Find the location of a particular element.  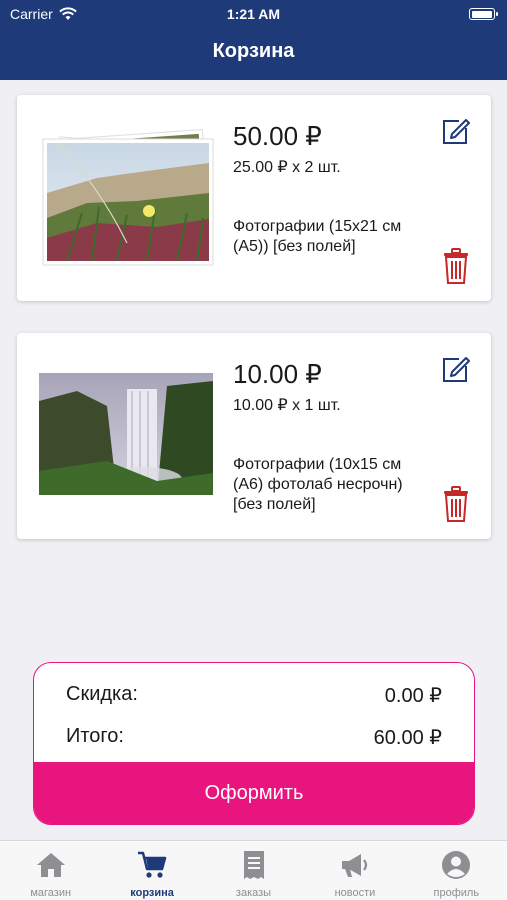

item-price: 10.00 ₽ is located at coordinates (277, 374).